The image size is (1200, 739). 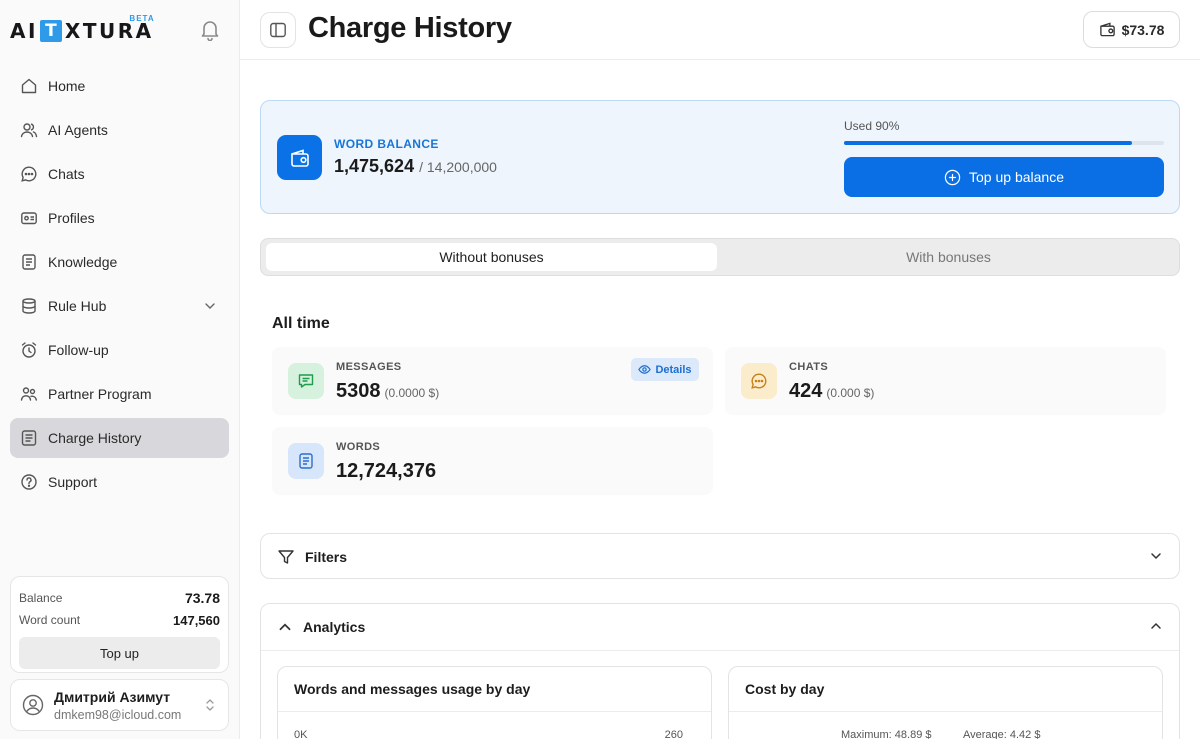 I want to click on sidebar-item-label: Chats, so click(x=66, y=174).